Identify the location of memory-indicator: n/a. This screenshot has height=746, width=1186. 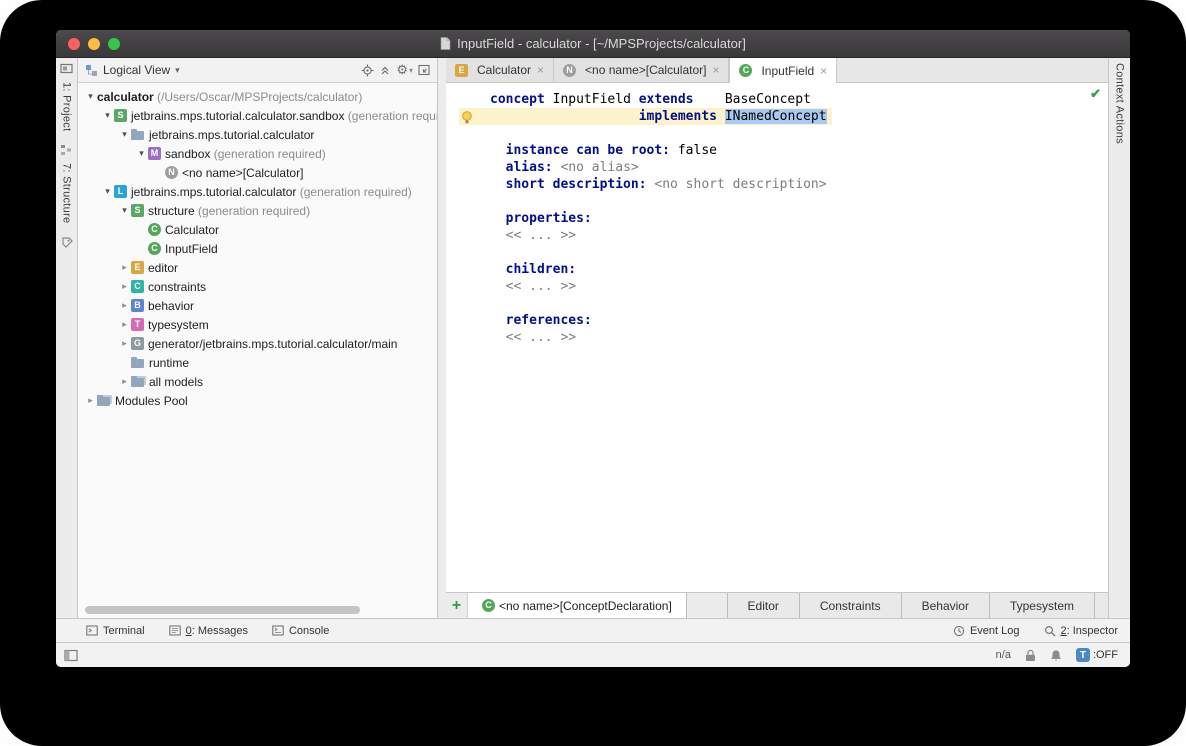
(1003, 655).